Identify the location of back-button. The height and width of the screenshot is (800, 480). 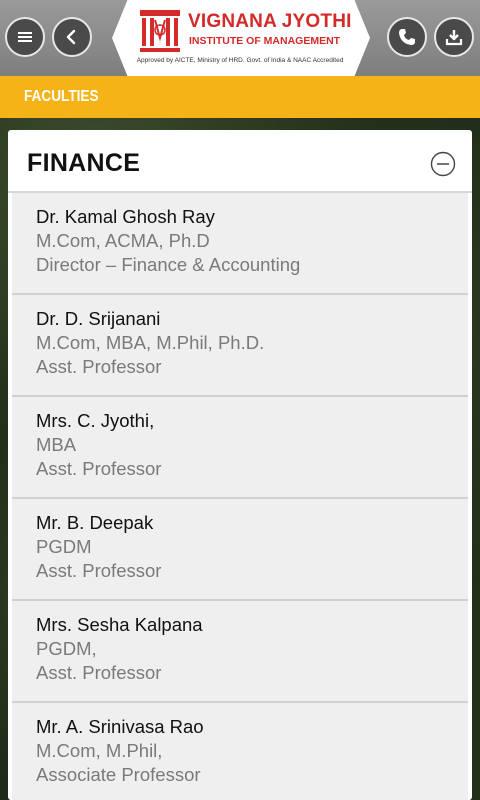
(72, 37).